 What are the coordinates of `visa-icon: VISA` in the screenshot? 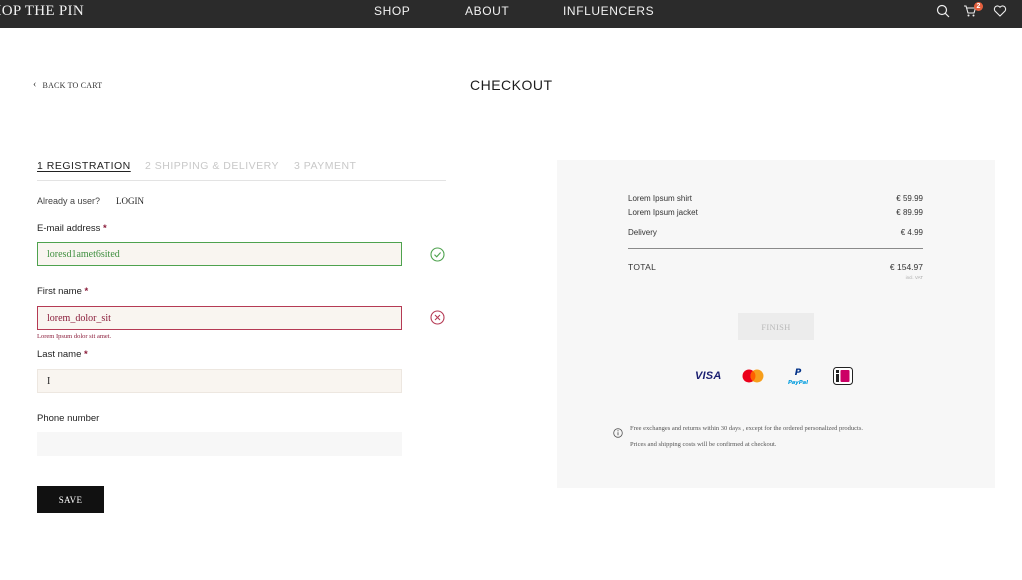 It's located at (708, 376).